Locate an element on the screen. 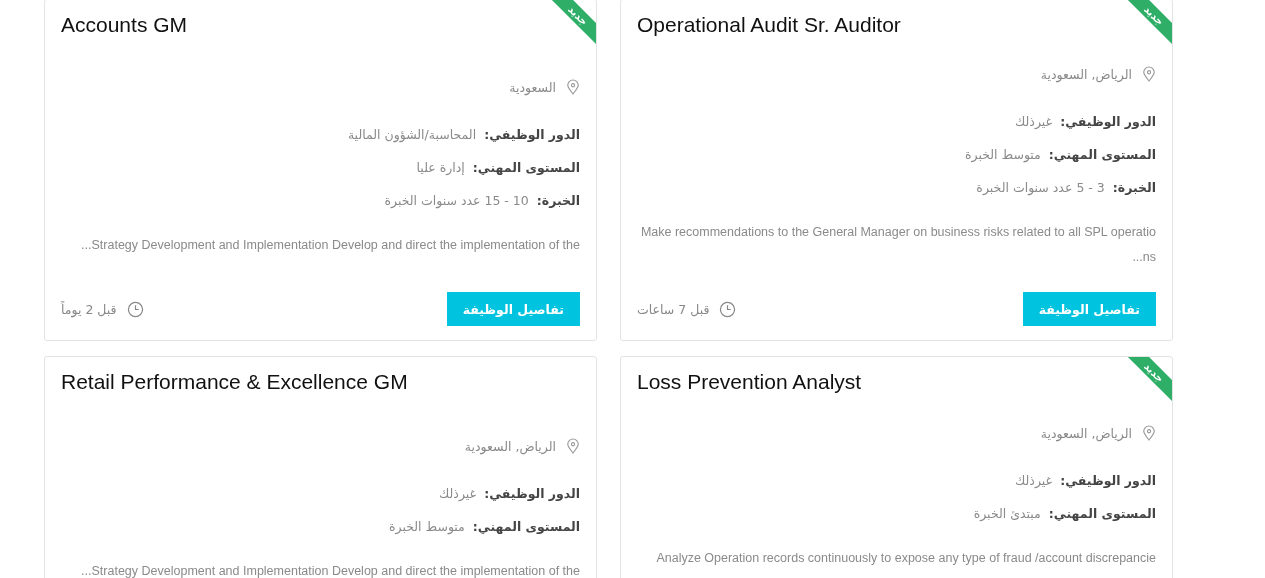  field-value: مبتدئ الخبرة is located at coordinates (1007, 514).